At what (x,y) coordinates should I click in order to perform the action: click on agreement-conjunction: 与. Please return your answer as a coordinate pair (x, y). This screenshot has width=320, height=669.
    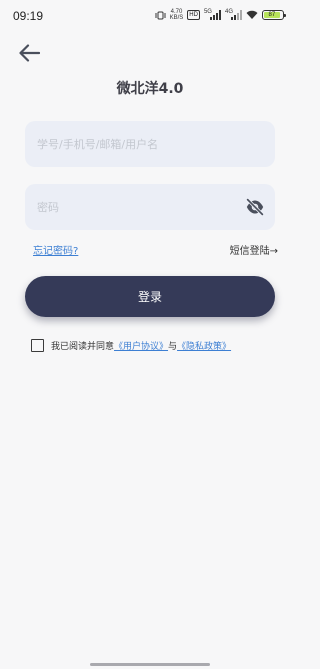
    Looking at the image, I should click on (173, 347).